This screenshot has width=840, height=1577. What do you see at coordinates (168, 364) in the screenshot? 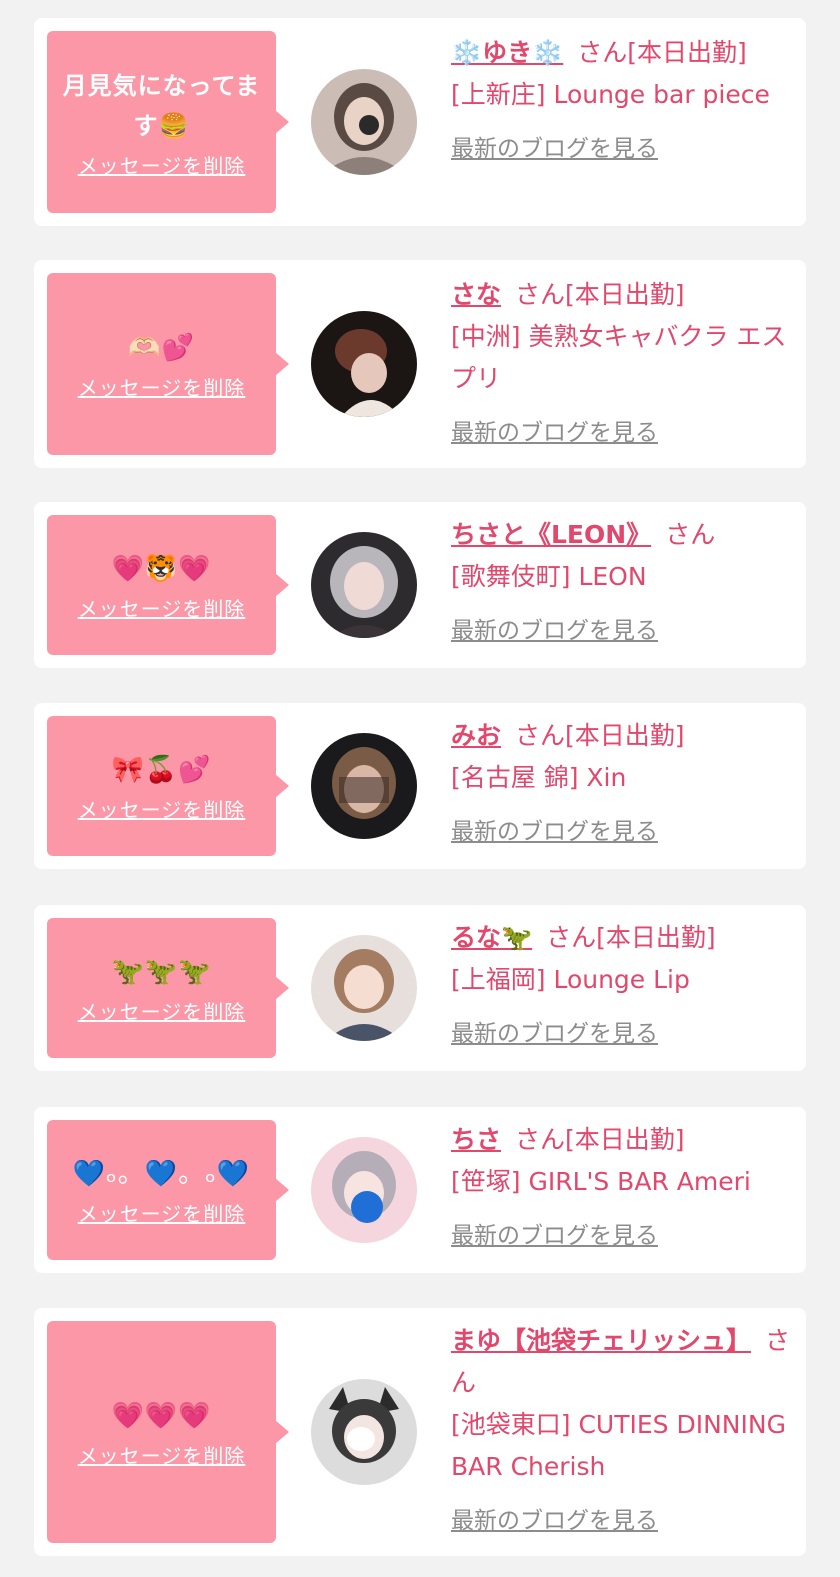
I see `message-bubble: 🫶🏻💕 メッセージを削除` at bounding box center [168, 364].